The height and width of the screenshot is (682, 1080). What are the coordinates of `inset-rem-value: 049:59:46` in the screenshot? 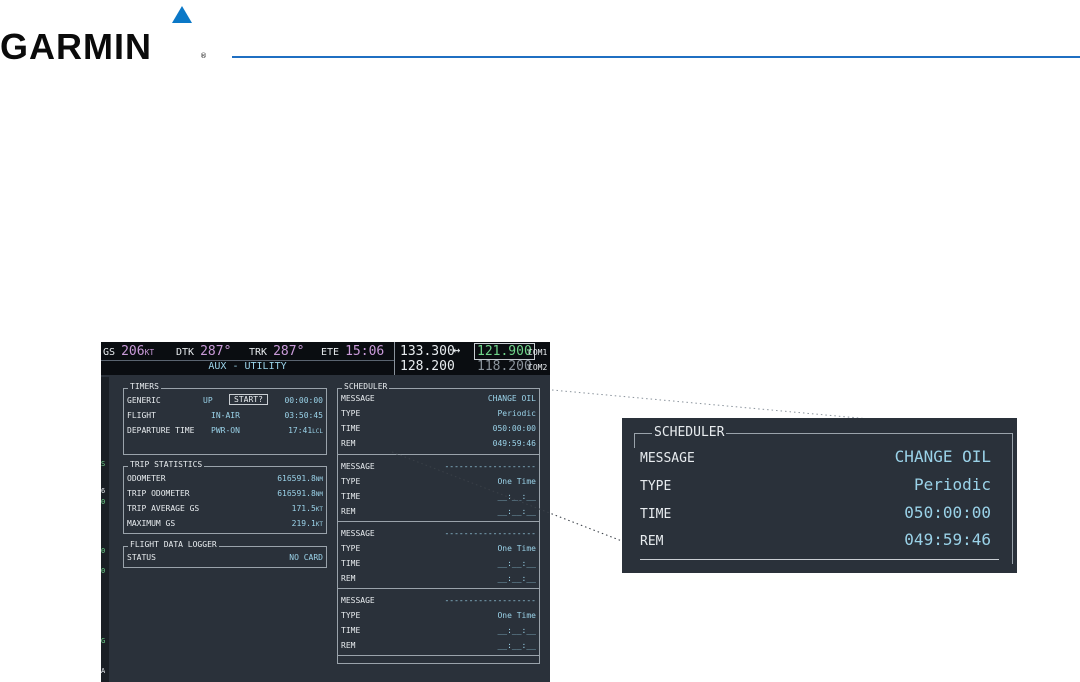 It's located at (947, 539).